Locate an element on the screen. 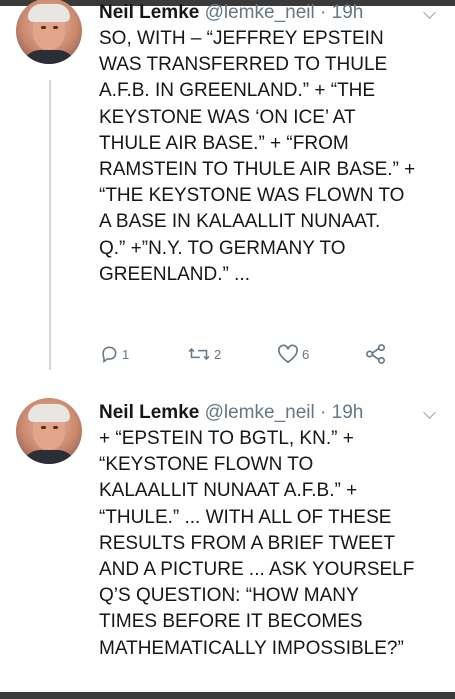  tweet-text-line: A BASE IN KALAALLIT NUNAAT. is located at coordinates (240, 222).